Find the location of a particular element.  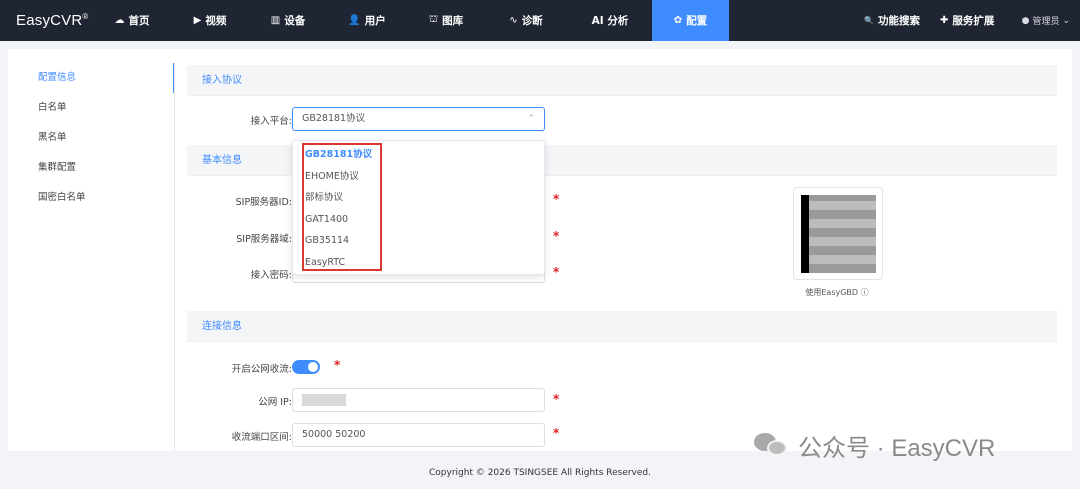

sidebar-item-sm-whitelist: 国密白名单 is located at coordinates (99, 198).